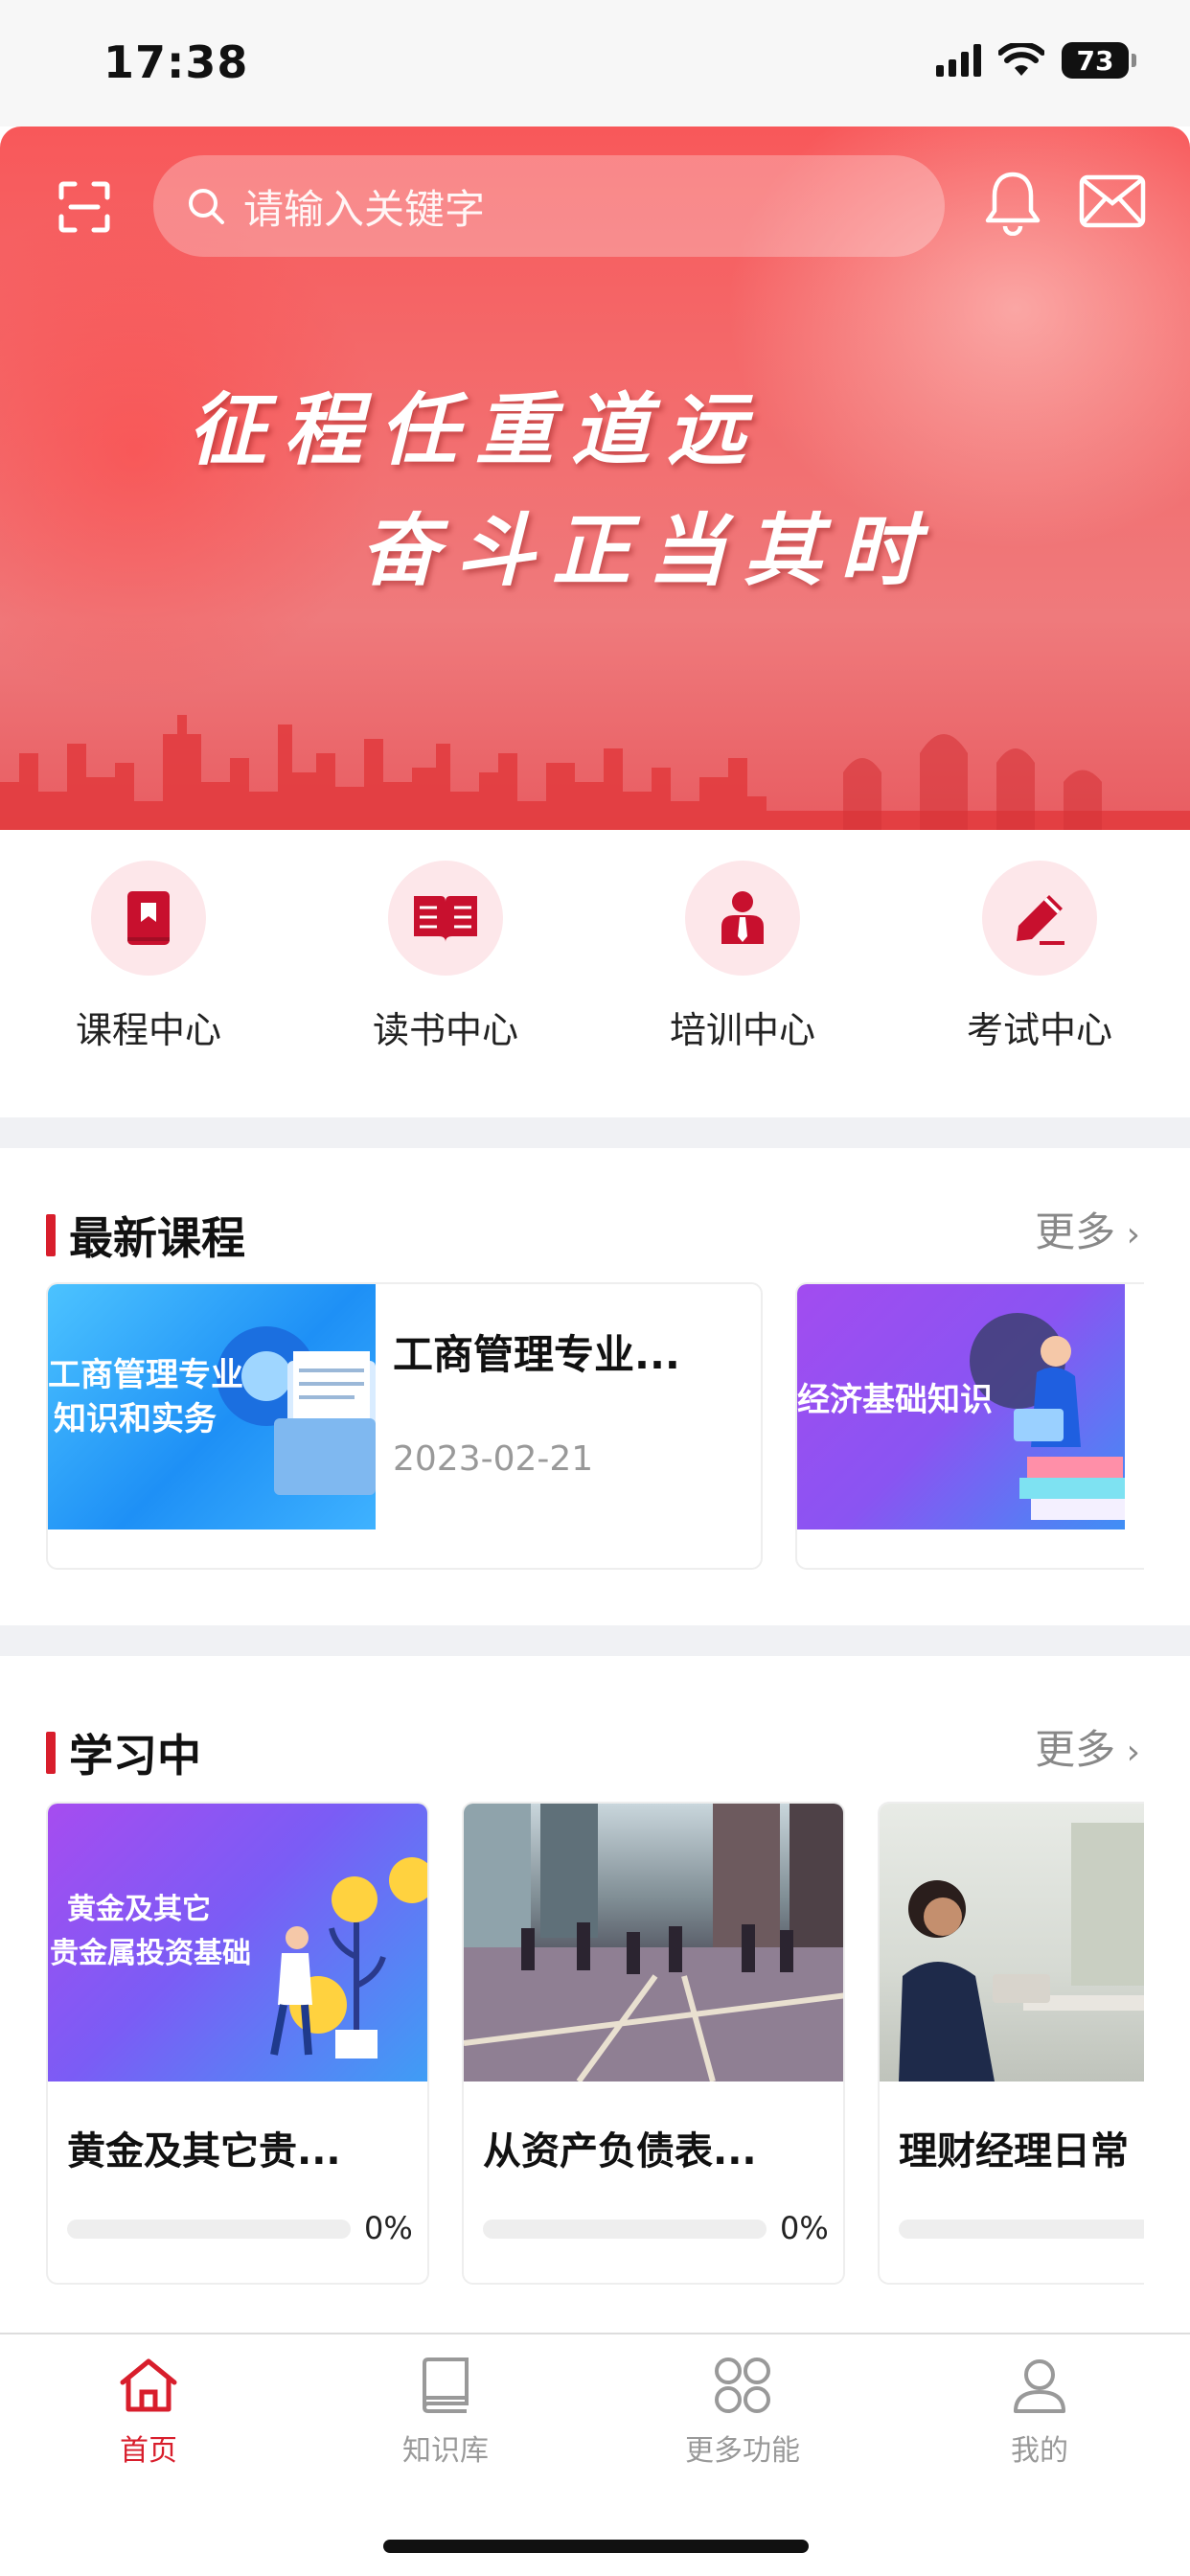 The image size is (1190, 2576). I want to click on battery-level: 73, so click(1095, 60).